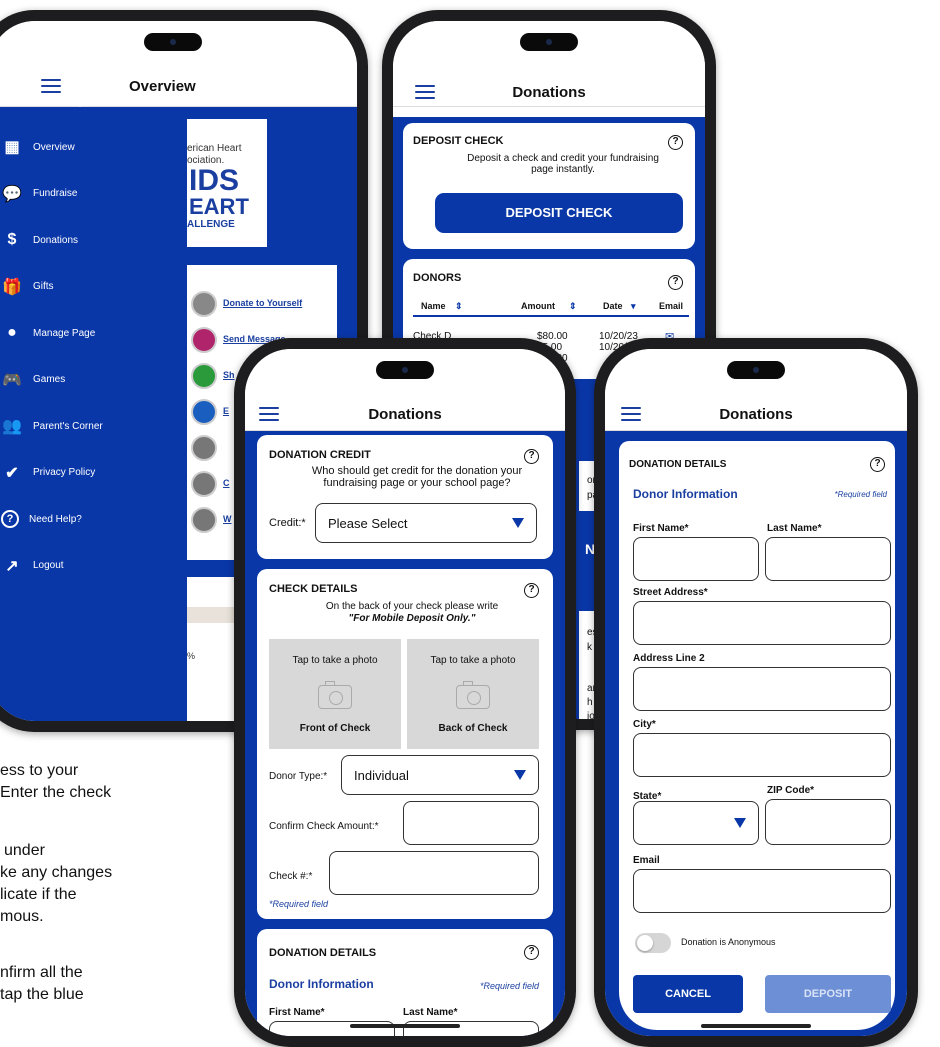  I want to click on menu-item-fundraise: 💬 Fundraise, so click(39, 194).